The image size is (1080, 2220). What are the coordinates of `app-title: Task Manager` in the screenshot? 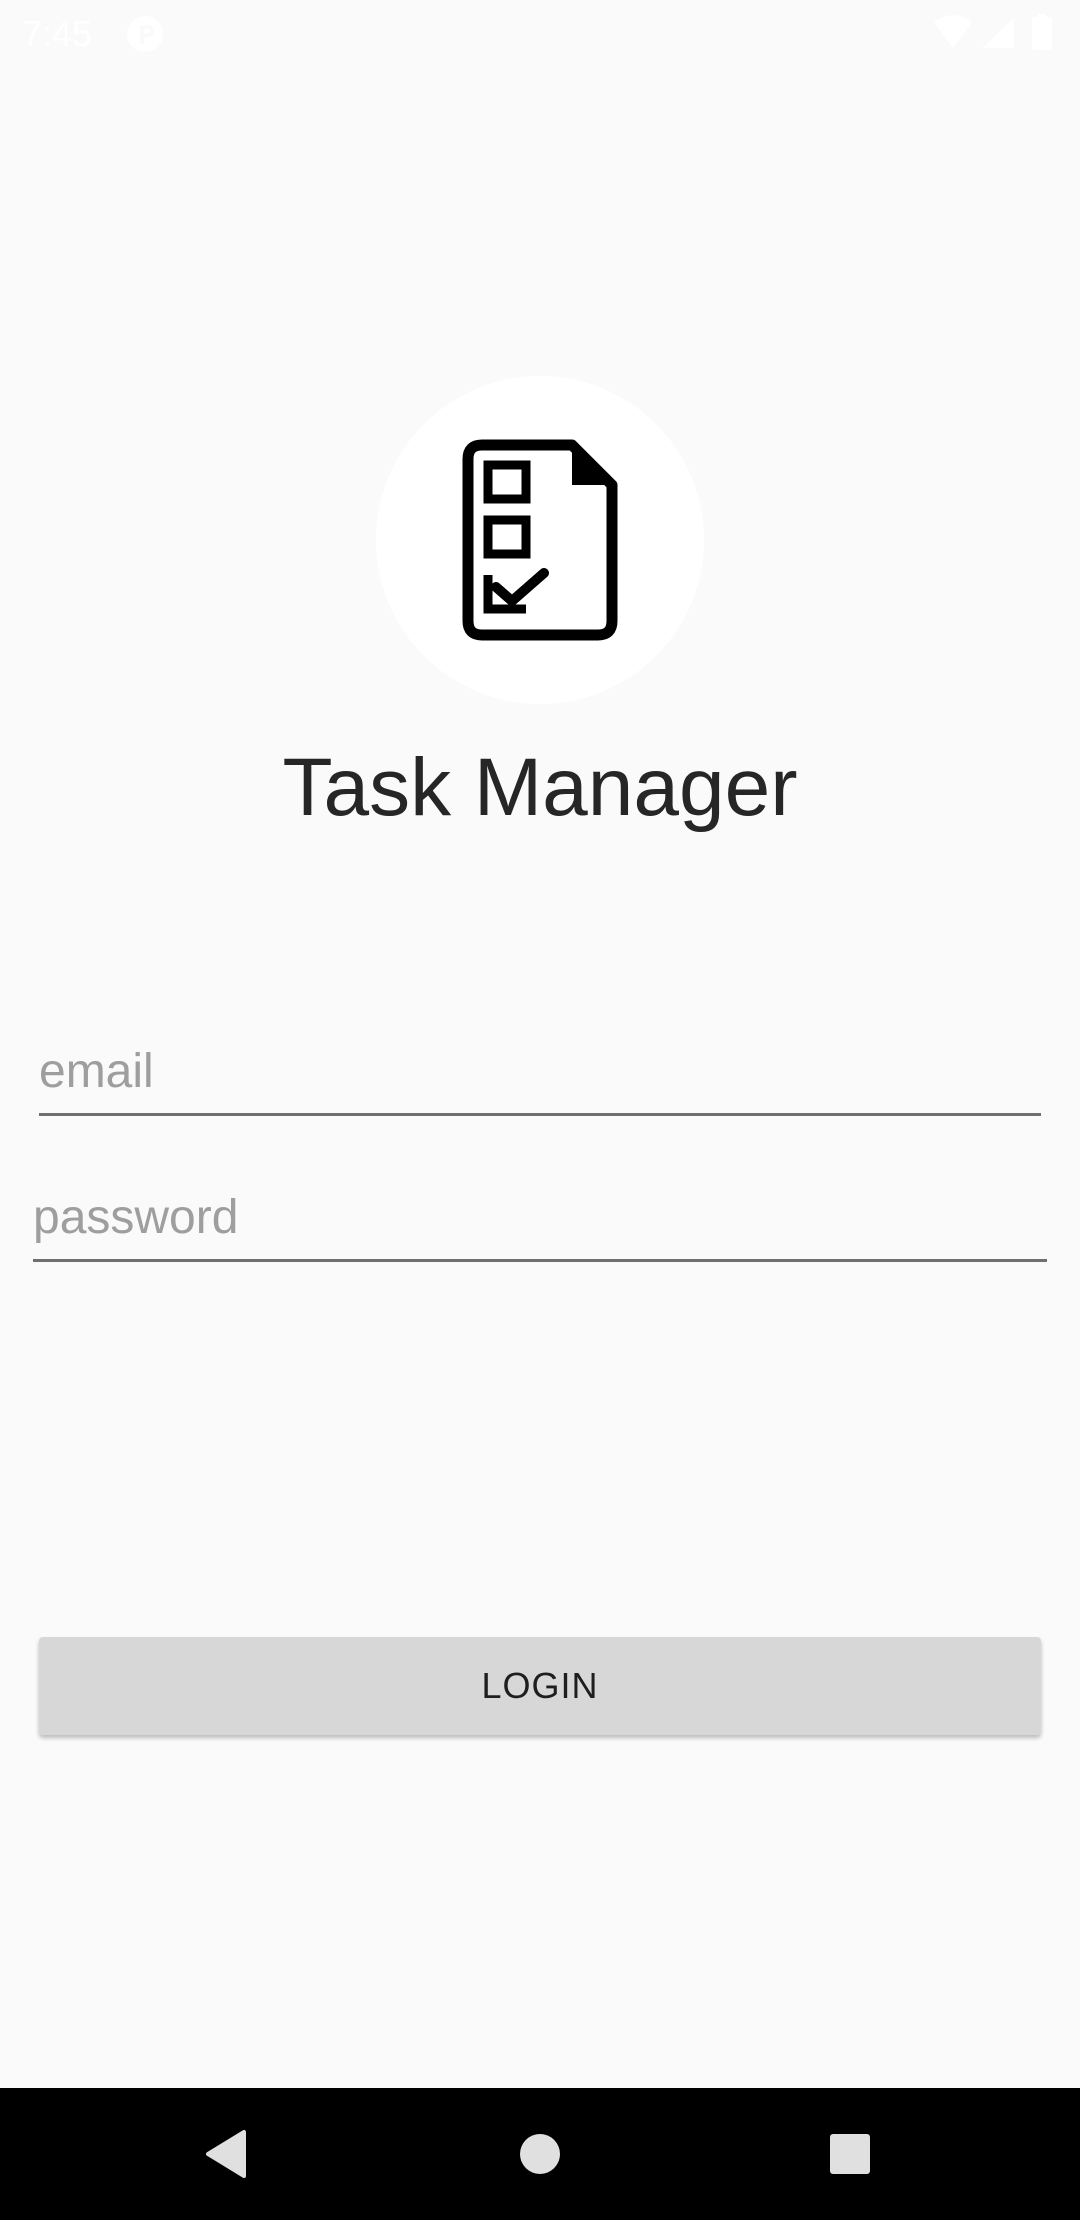 It's located at (540, 787).